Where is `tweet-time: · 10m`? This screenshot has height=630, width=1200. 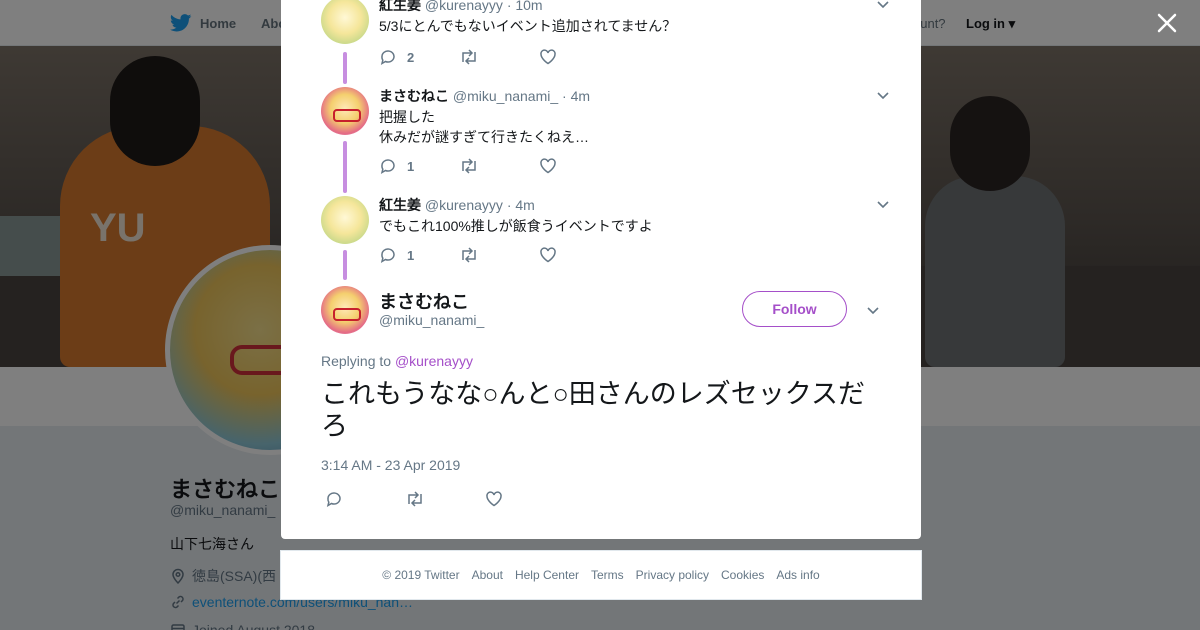
tweet-time: · 10m is located at coordinates (525, 6).